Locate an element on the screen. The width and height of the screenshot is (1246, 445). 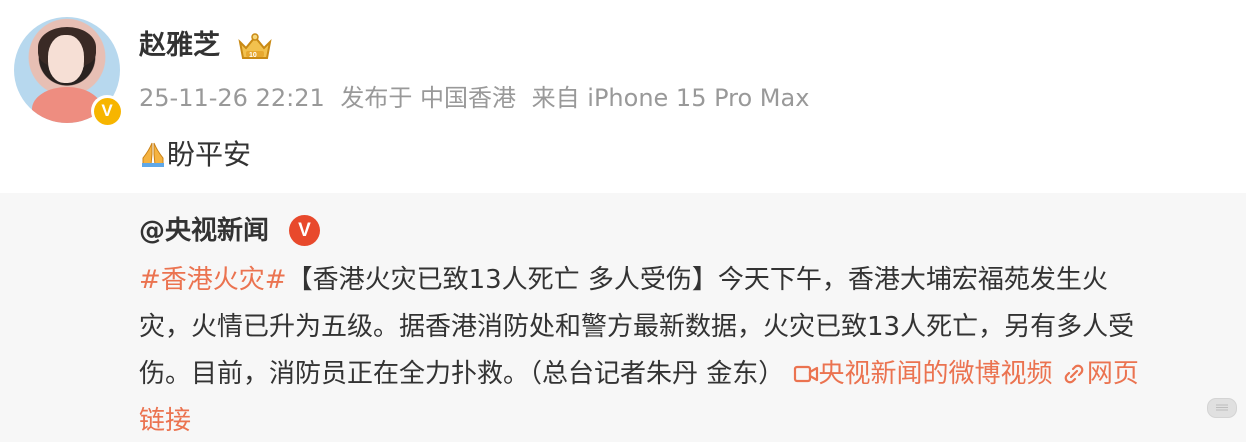
web-link: 网页 is located at coordinates (1100, 374).